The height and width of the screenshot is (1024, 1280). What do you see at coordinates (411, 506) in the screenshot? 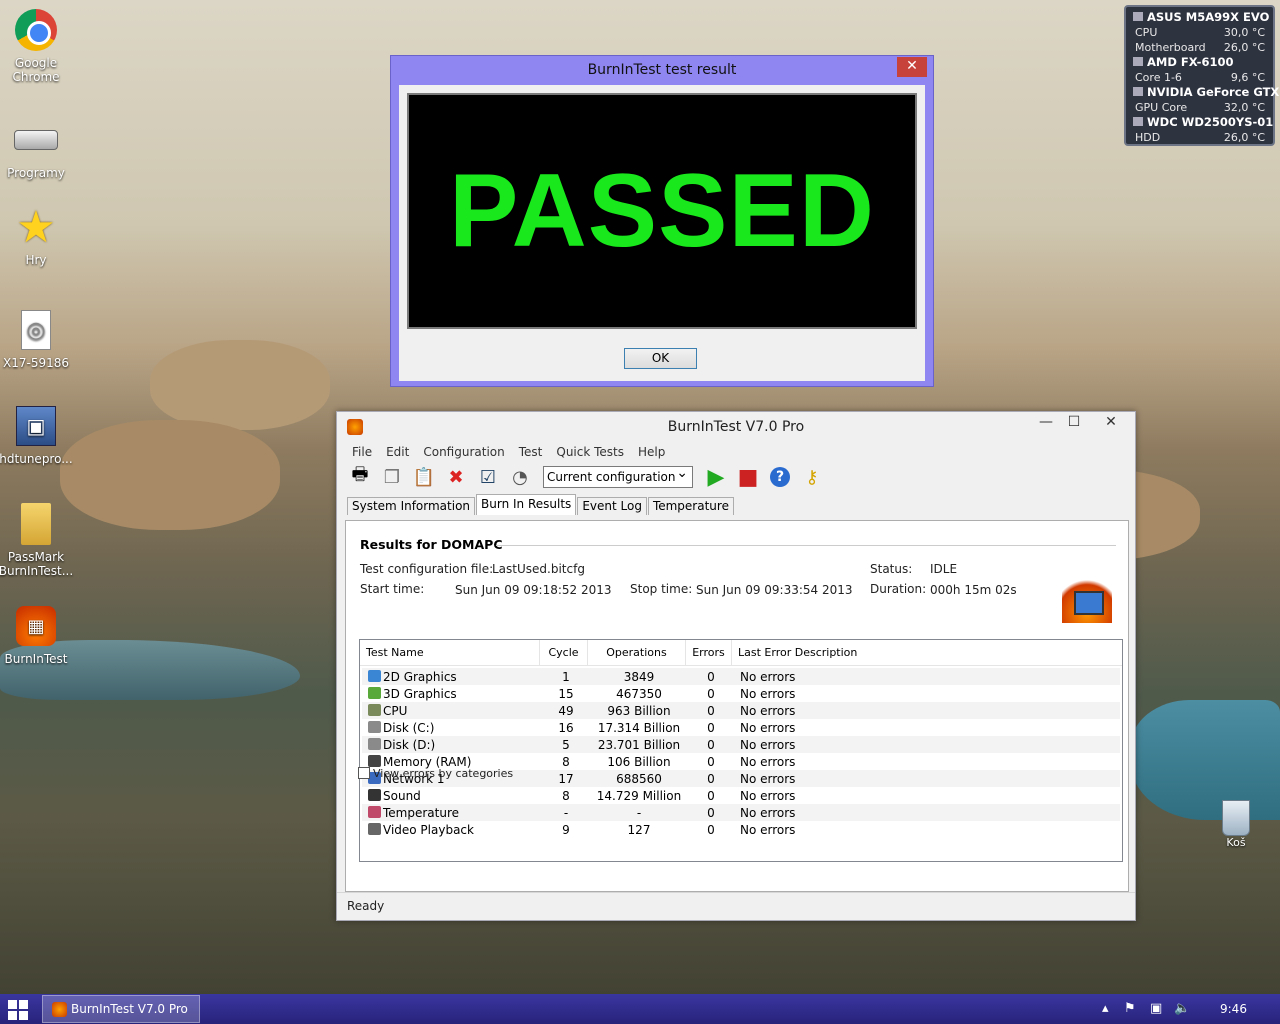
I see `tab-system-information: System Information` at bounding box center [411, 506].